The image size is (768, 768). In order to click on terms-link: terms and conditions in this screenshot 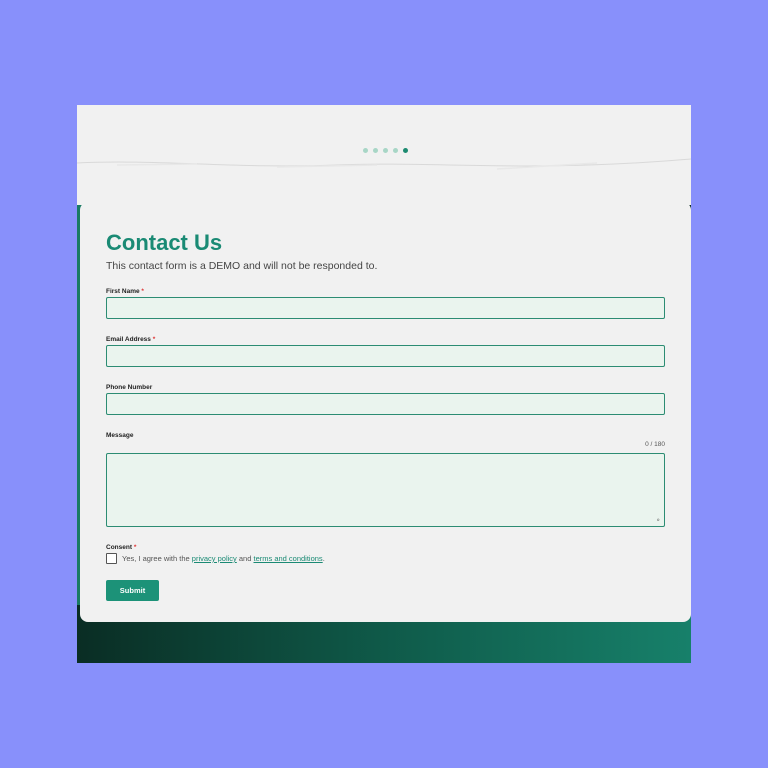, I will do `click(287, 558)`.